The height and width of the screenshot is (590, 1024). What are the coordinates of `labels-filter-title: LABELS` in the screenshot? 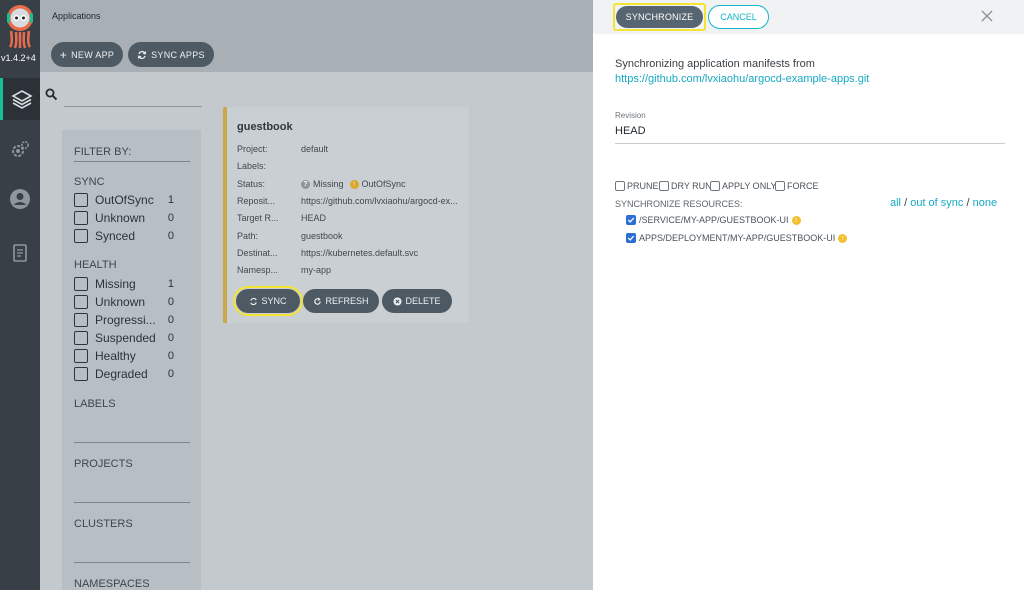 It's located at (95, 404).